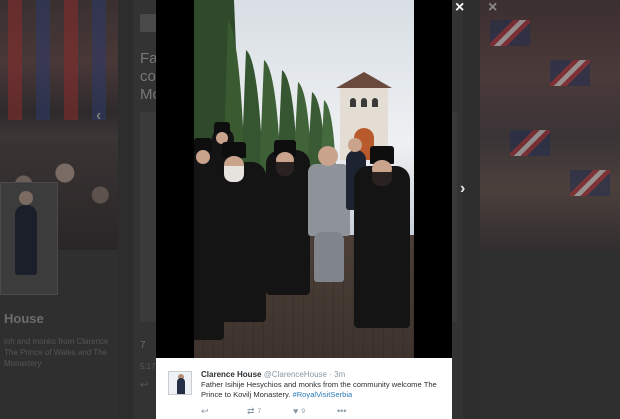  I want to click on background-right-photo, so click(550, 125).